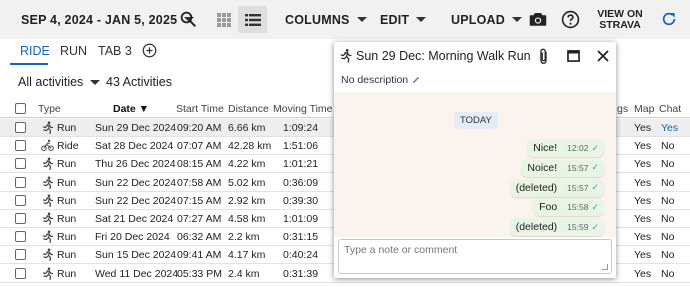 The image size is (690, 287). Describe the element at coordinates (542, 167) in the screenshot. I see `message-text: Noice!` at that location.